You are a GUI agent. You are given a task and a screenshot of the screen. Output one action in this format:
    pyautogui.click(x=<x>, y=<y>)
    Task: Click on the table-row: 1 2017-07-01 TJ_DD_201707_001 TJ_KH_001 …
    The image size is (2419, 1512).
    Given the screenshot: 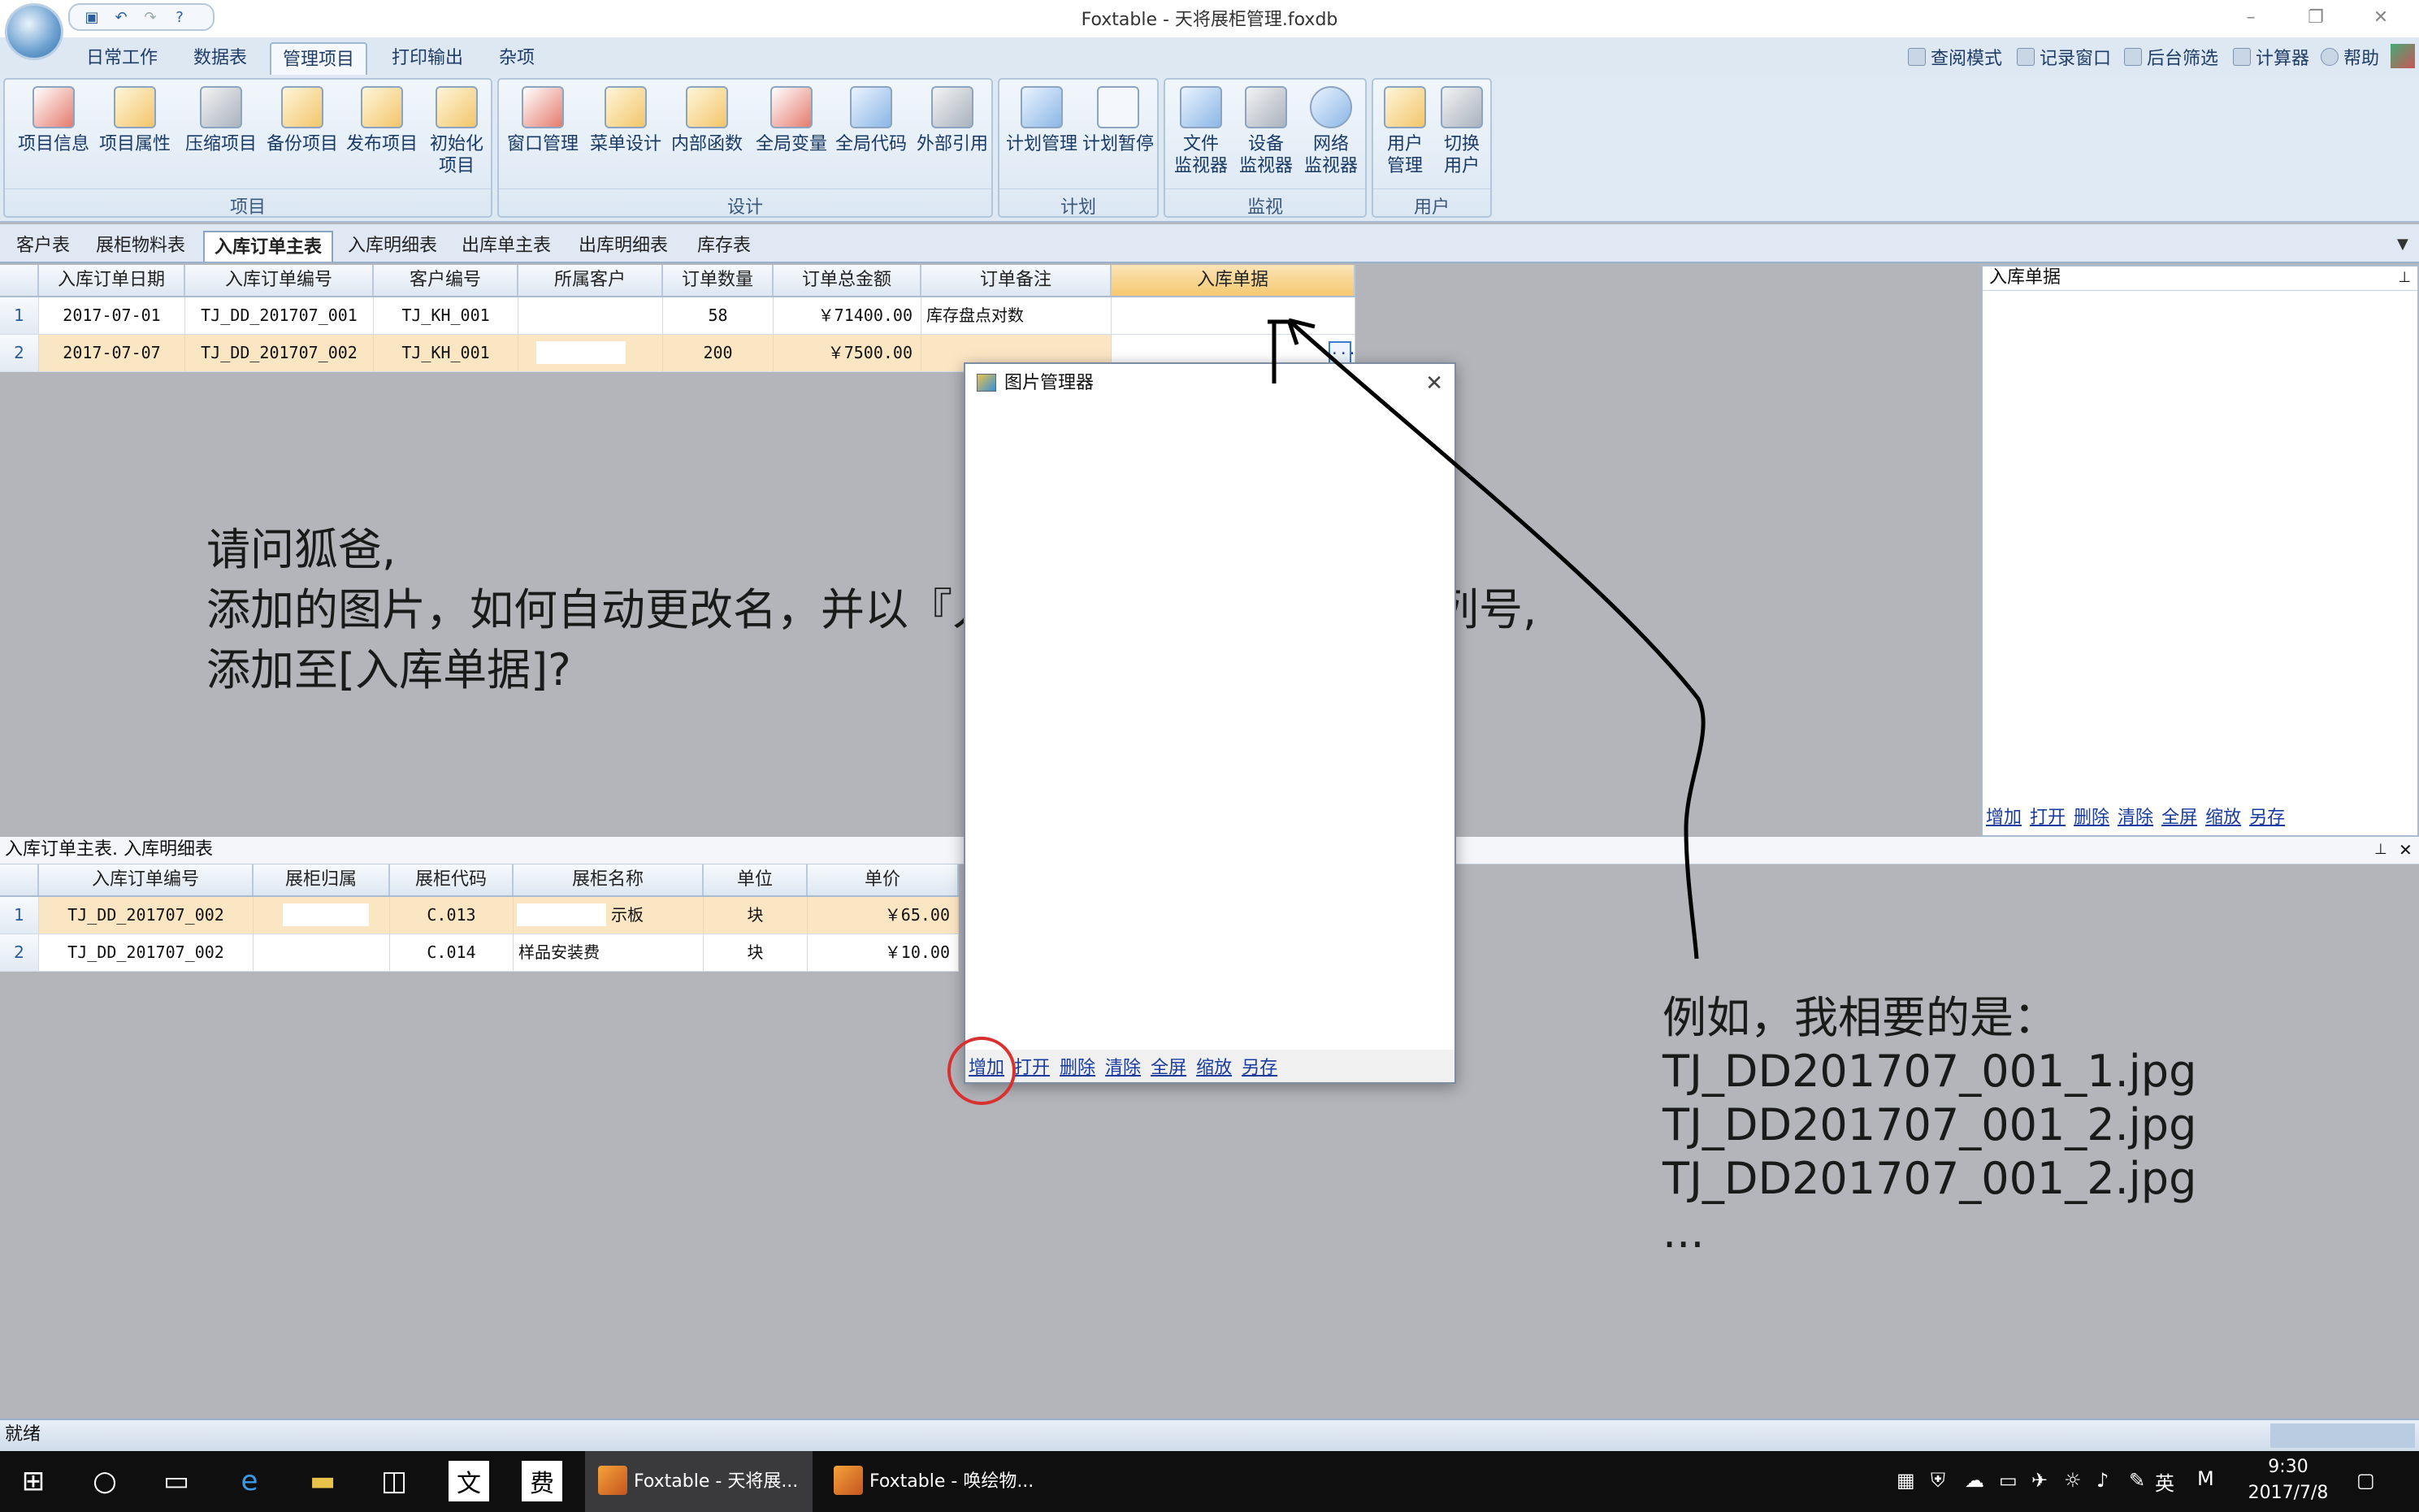 What is the action you would take?
    pyautogui.click(x=677, y=316)
    